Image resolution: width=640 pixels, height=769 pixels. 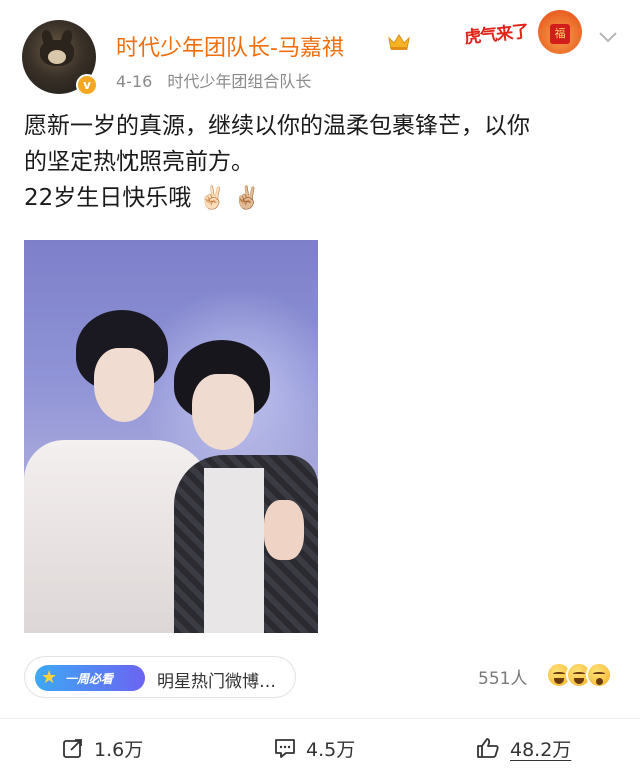 I want to click on post-source: 时代少年团组合队长, so click(x=239, y=81).